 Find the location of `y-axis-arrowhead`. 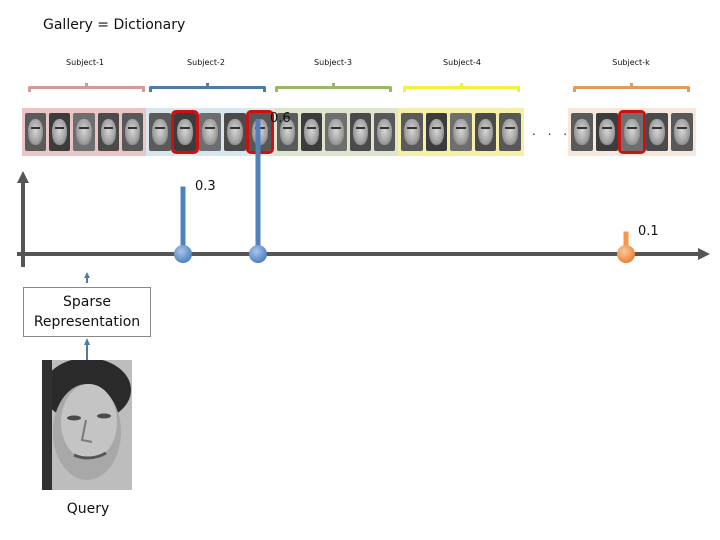

y-axis-arrowhead is located at coordinates (23, 177).